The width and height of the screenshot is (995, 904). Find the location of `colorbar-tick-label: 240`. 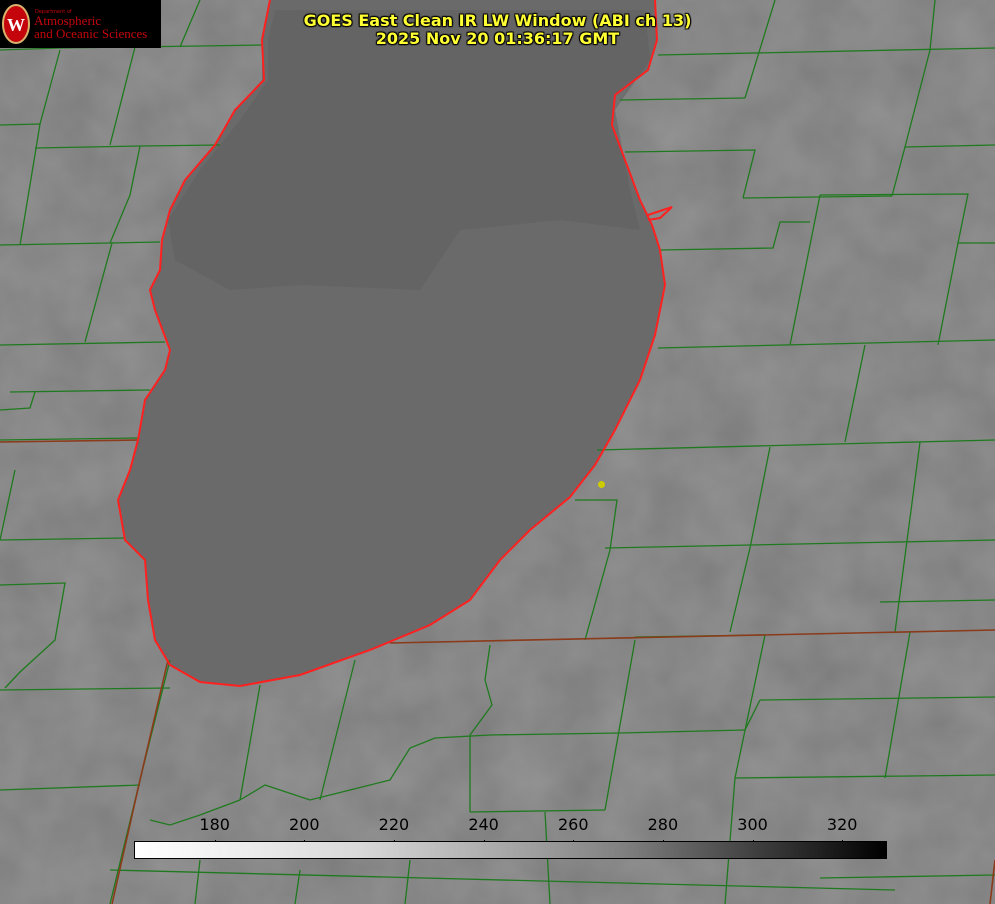

colorbar-tick-label: 240 is located at coordinates (483, 824).